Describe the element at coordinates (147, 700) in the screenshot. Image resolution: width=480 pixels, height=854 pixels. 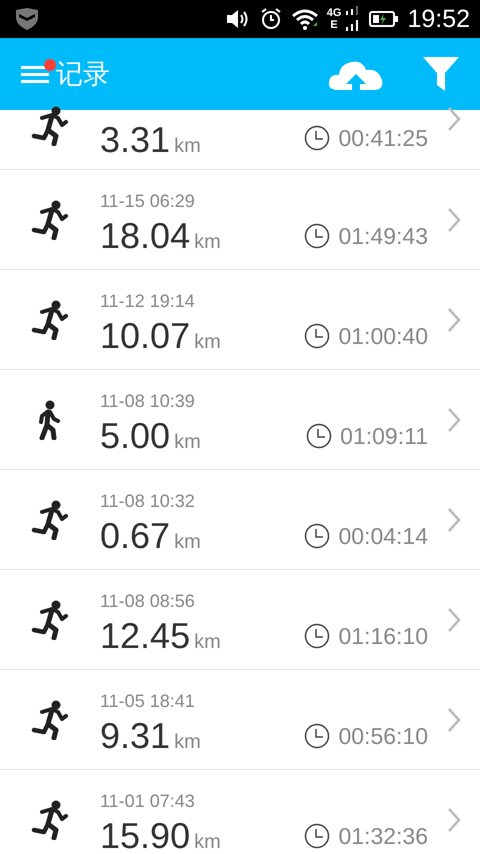
I see `record-date: 11-05 18:41` at that location.